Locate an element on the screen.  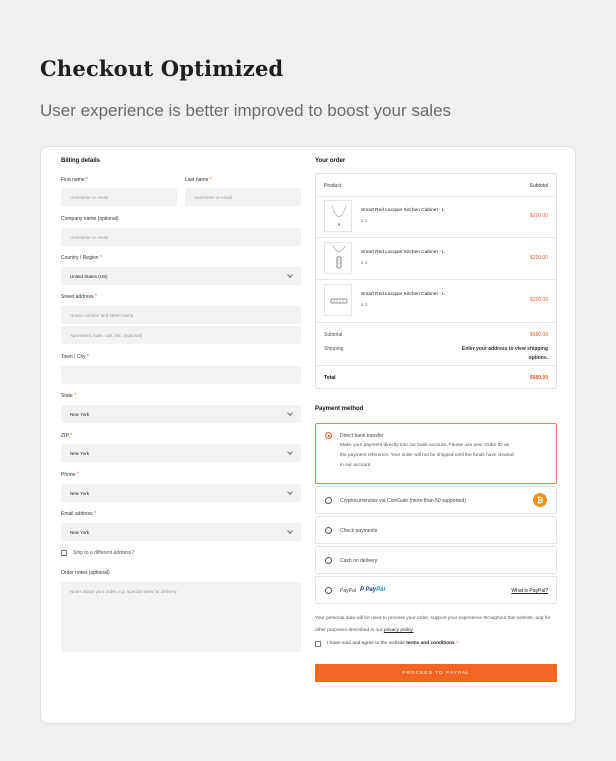
payment-option-paypal: PayPal P PayPal What is PayPal? is located at coordinates (436, 590).